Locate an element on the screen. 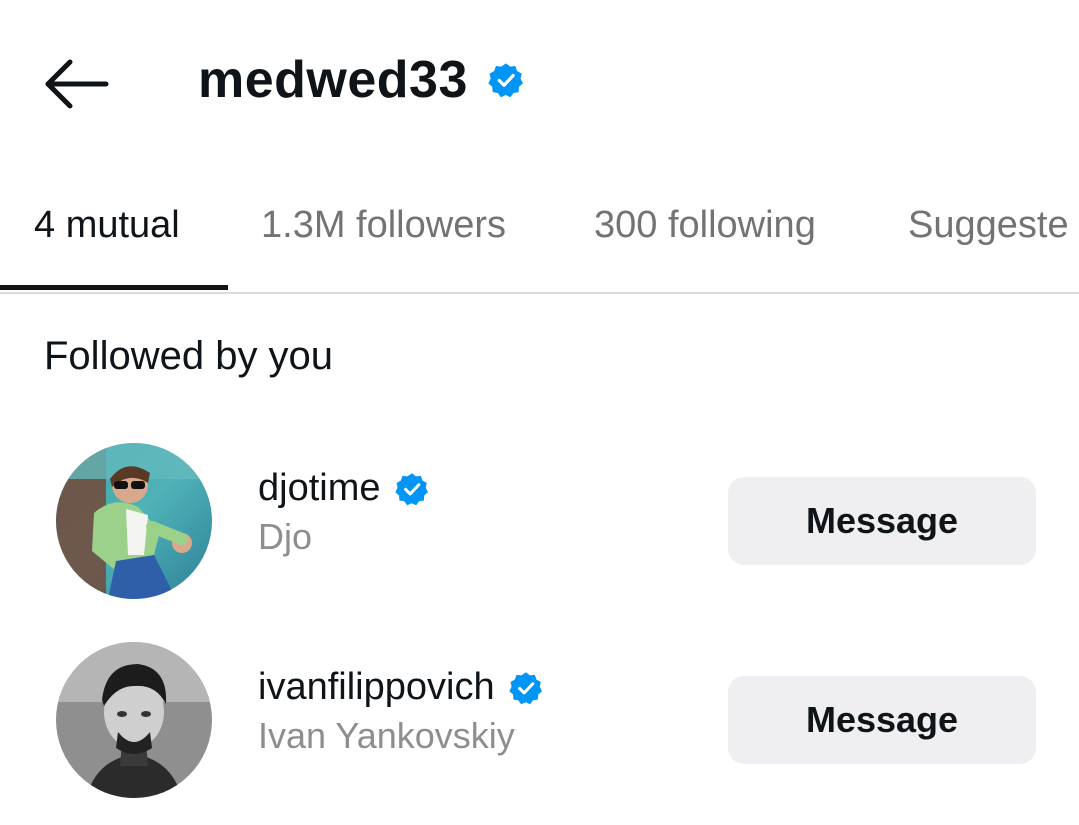 This screenshot has width=1079, height=825. active-tab-indicator is located at coordinates (114, 287).